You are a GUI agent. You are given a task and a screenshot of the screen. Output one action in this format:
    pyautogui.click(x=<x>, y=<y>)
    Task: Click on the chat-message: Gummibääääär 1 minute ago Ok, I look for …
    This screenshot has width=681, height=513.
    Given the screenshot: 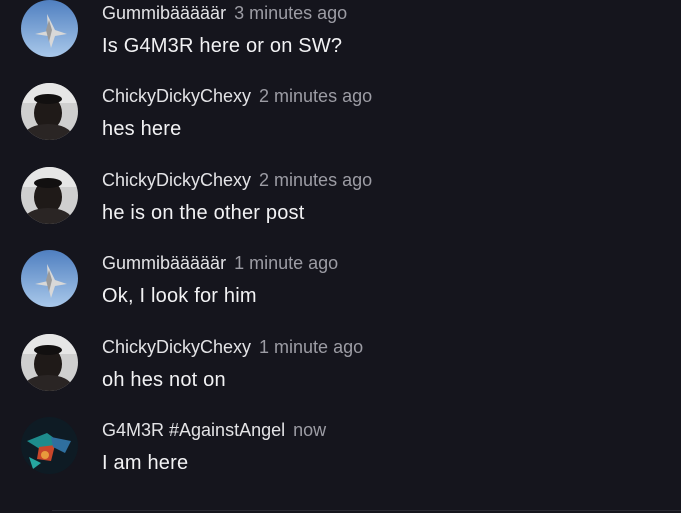 What is the action you would take?
    pyautogui.click(x=340, y=280)
    